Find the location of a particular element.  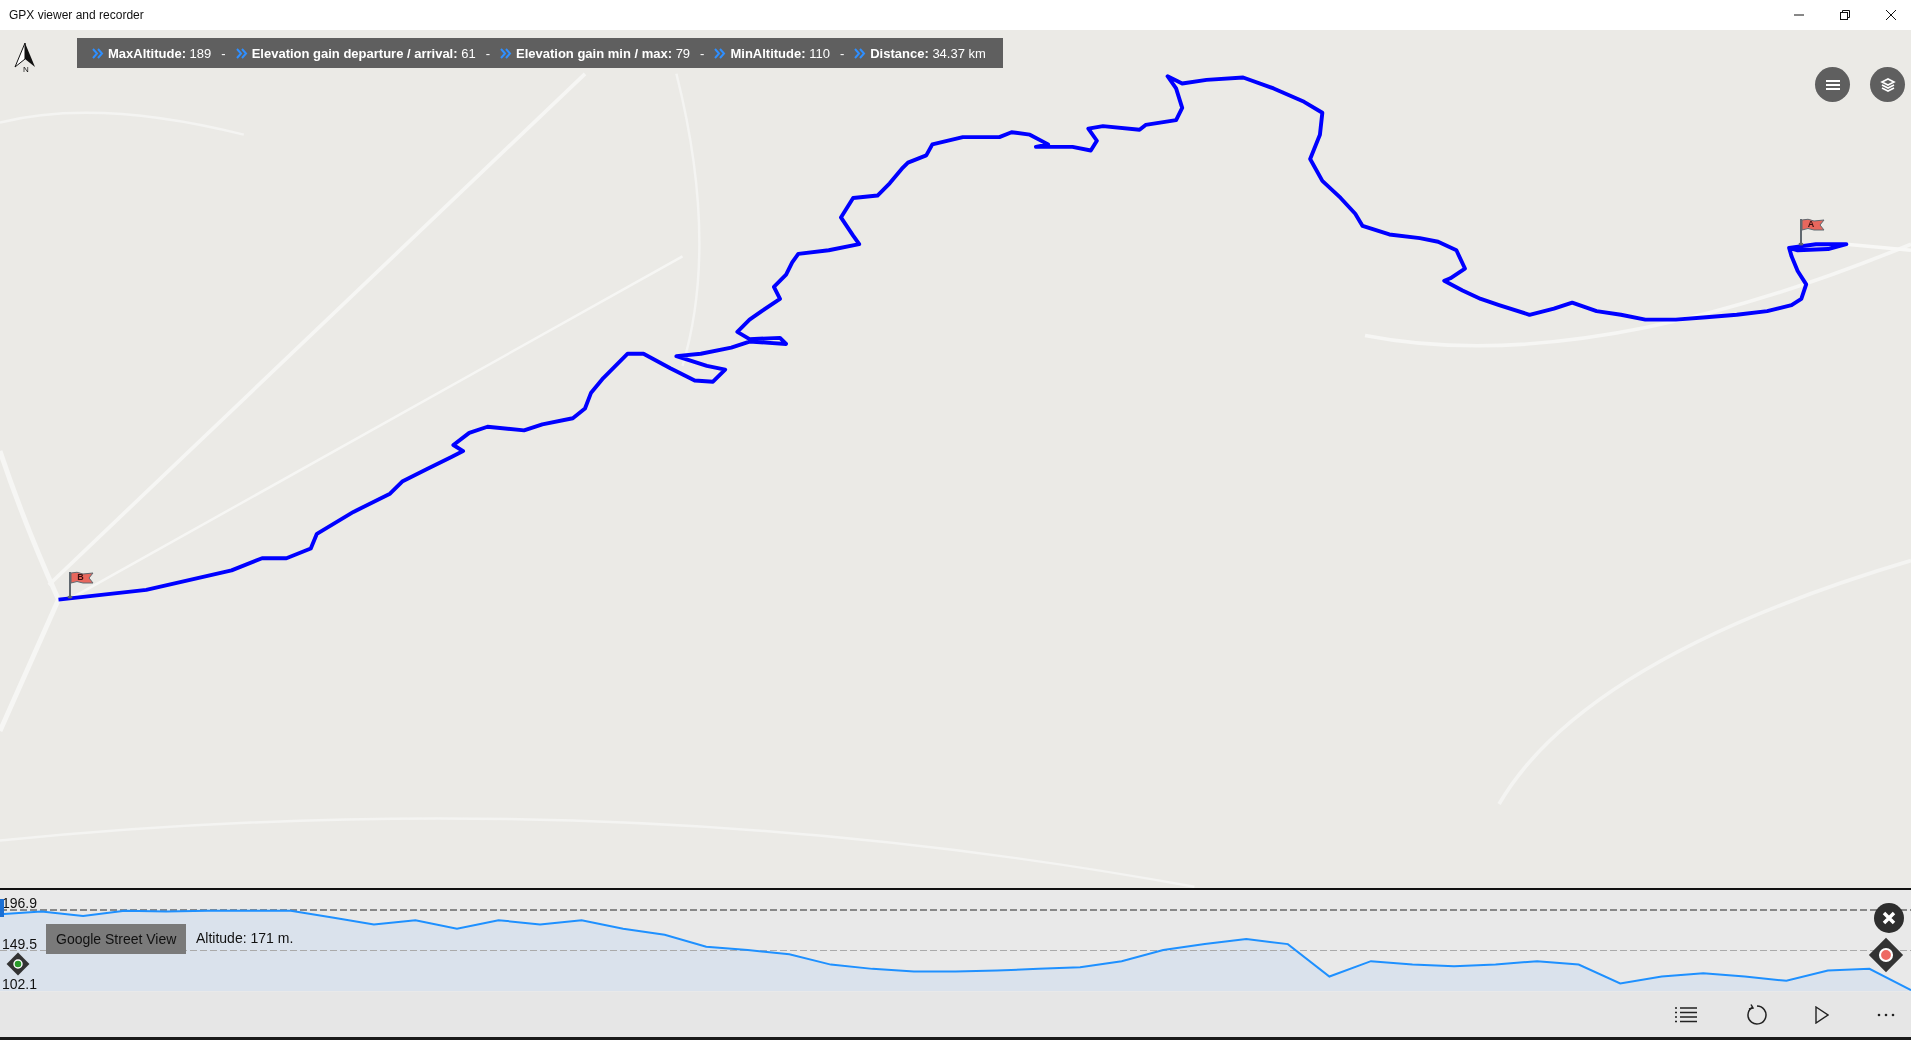

street-view-button: Google Street View is located at coordinates (116, 939).